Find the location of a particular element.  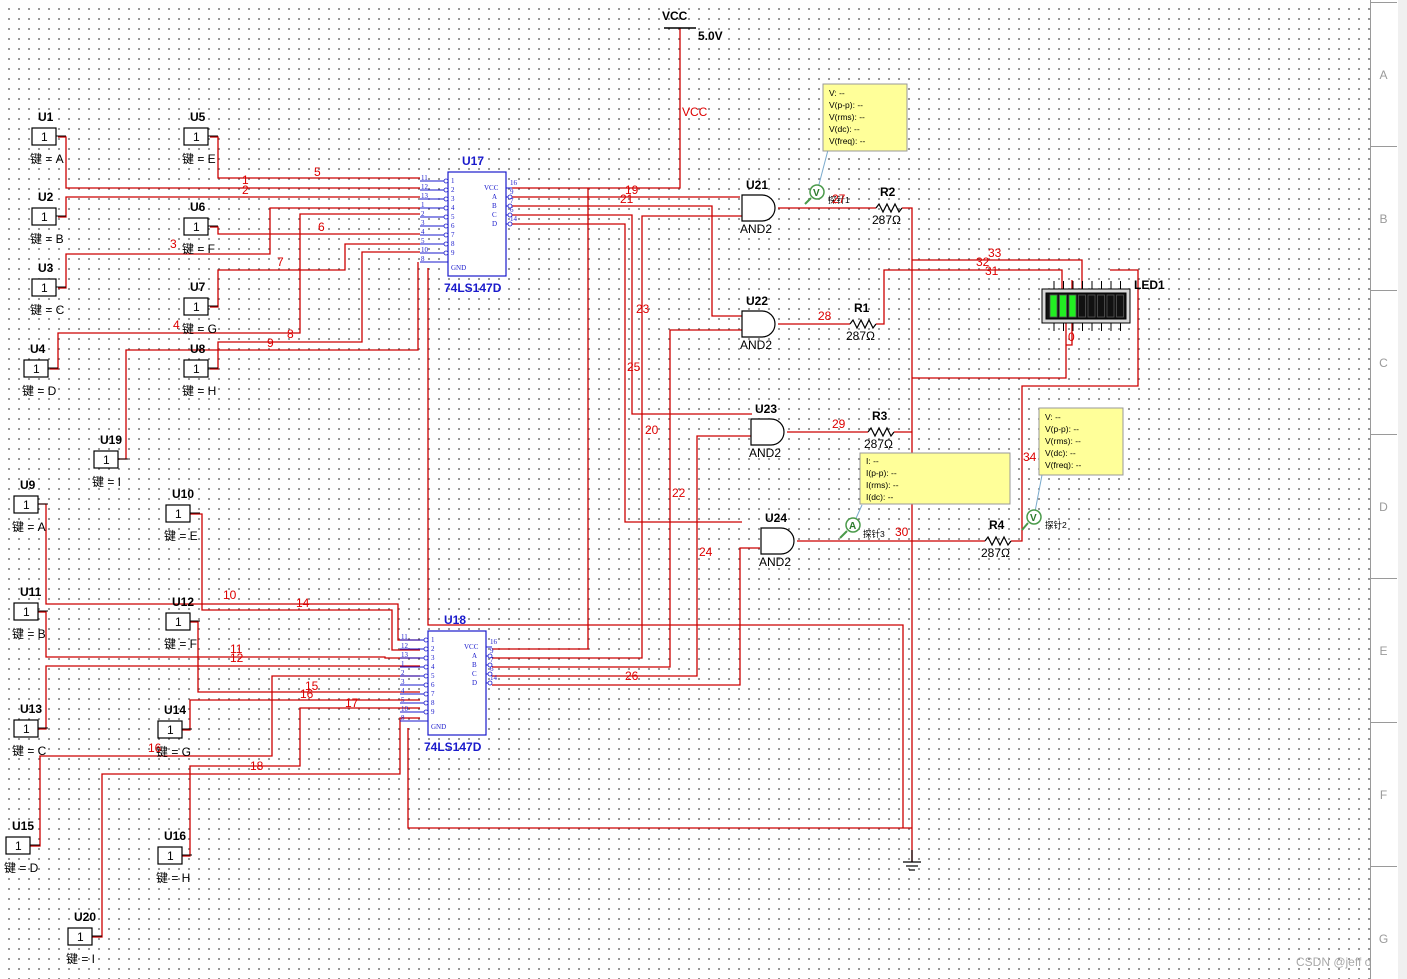

probe-label: 探针2 is located at coordinates (1056, 525).